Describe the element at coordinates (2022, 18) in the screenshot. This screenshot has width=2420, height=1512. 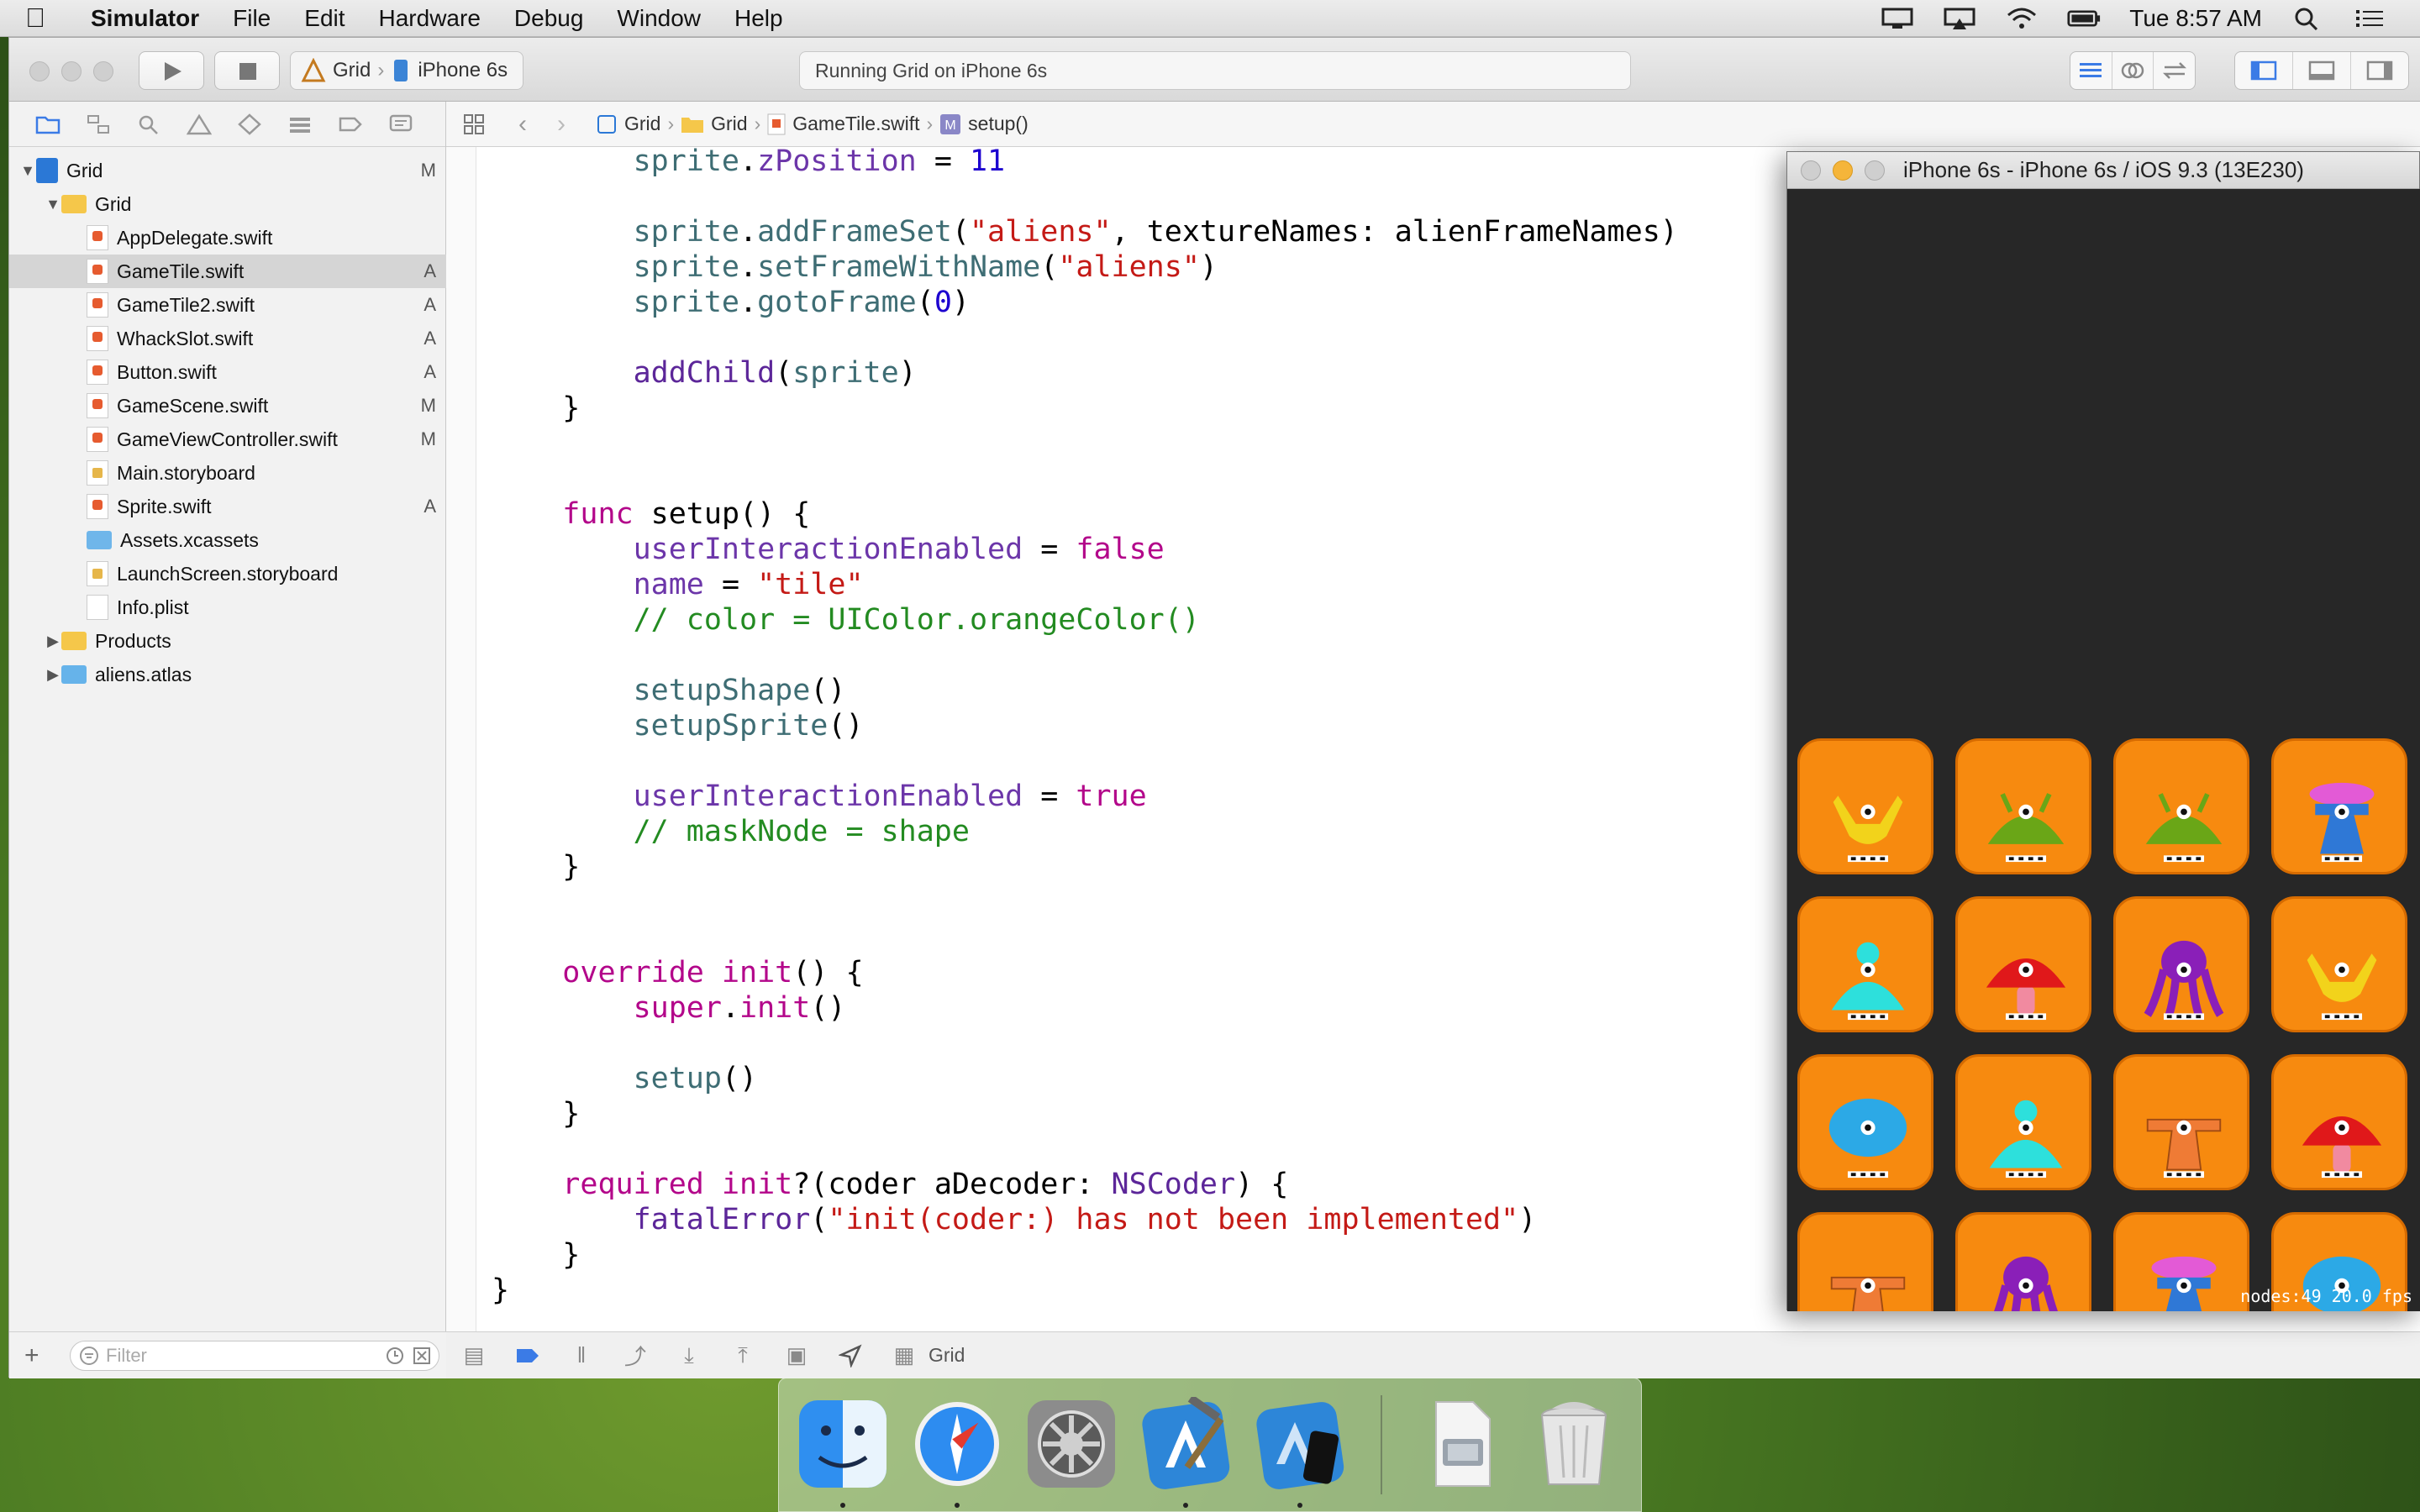
I see `wifi-icon` at that location.